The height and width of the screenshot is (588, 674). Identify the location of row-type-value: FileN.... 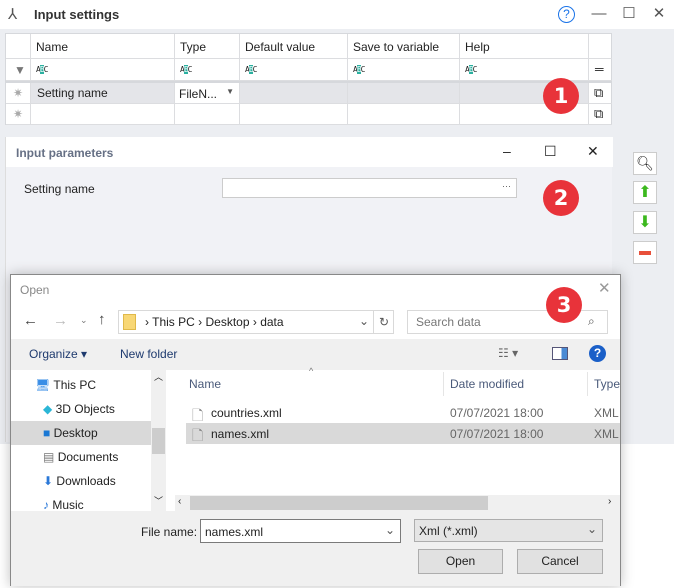
(198, 94).